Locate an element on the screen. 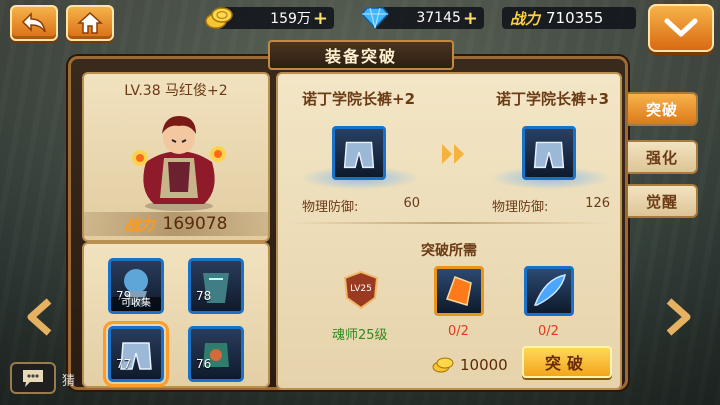 This screenshot has height=405, width=720. slot-level: 77 is located at coordinates (124, 364).